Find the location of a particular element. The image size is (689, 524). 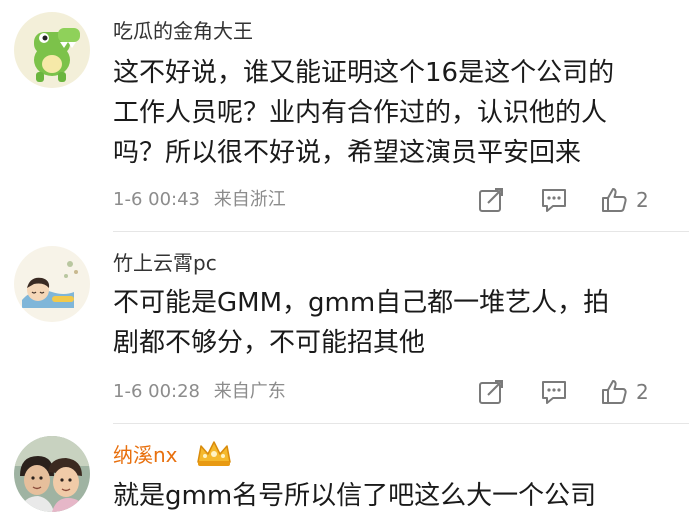

comment-content-line: 不可能是GMM，gmm自己都一堆艺人，拍 is located at coordinates (361, 303).